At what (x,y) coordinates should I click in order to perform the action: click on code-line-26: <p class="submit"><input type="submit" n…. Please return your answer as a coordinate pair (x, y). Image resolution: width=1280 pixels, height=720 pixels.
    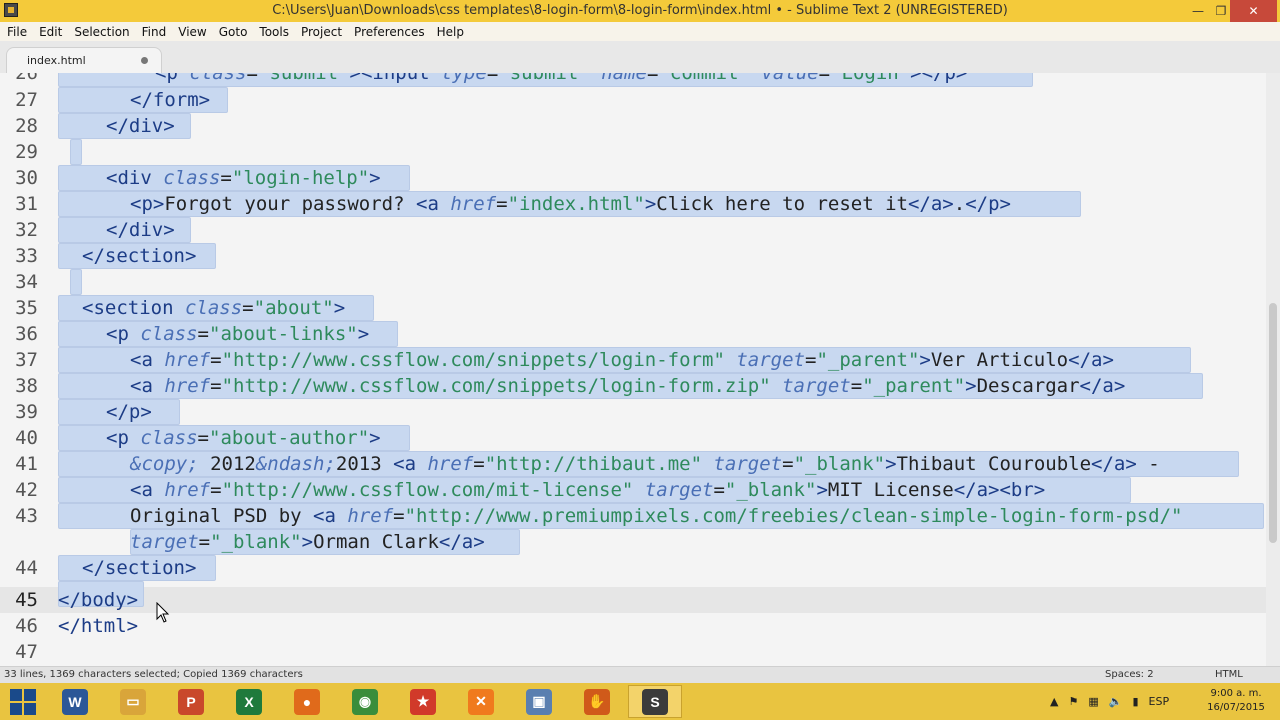
    Looking at the image, I should click on (561, 79).